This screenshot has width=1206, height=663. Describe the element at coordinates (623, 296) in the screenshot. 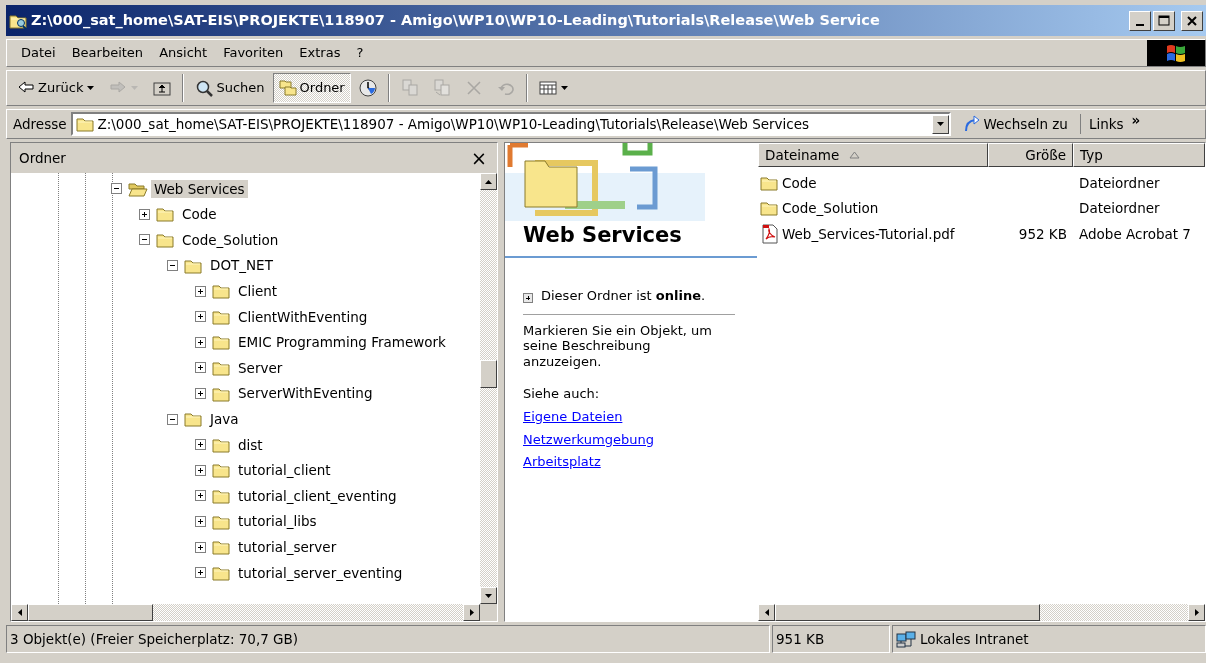

I see `status-text: Dieser Ordner ist online.` at that location.